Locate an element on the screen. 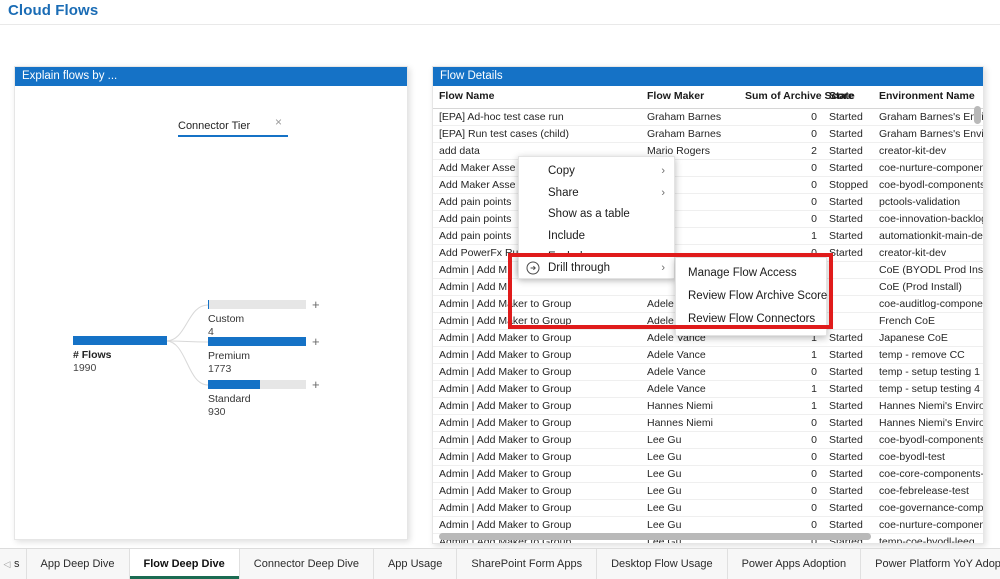 This screenshot has height=579, width=1000. context-menu-item-drill-through: Drill through › is located at coordinates (596, 268).